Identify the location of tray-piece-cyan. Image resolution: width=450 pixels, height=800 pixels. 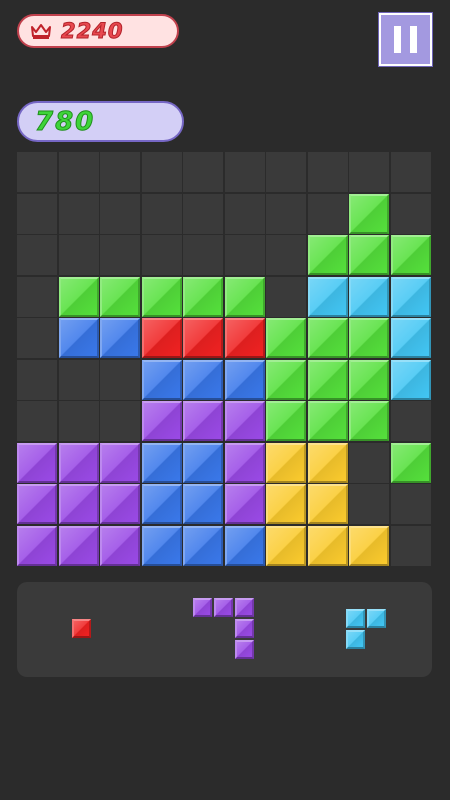
(367, 629).